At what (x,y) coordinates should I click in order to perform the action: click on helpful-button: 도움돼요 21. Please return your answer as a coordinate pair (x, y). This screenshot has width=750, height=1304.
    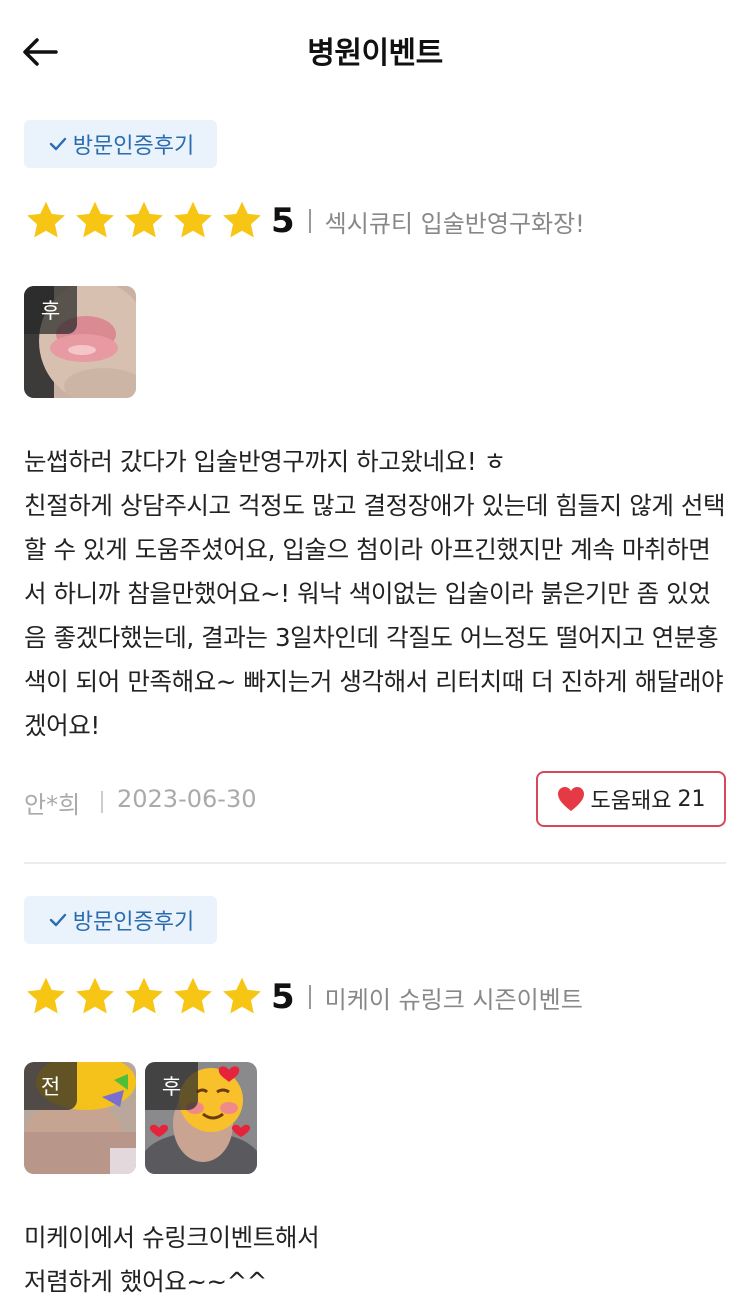
    Looking at the image, I should click on (631, 799).